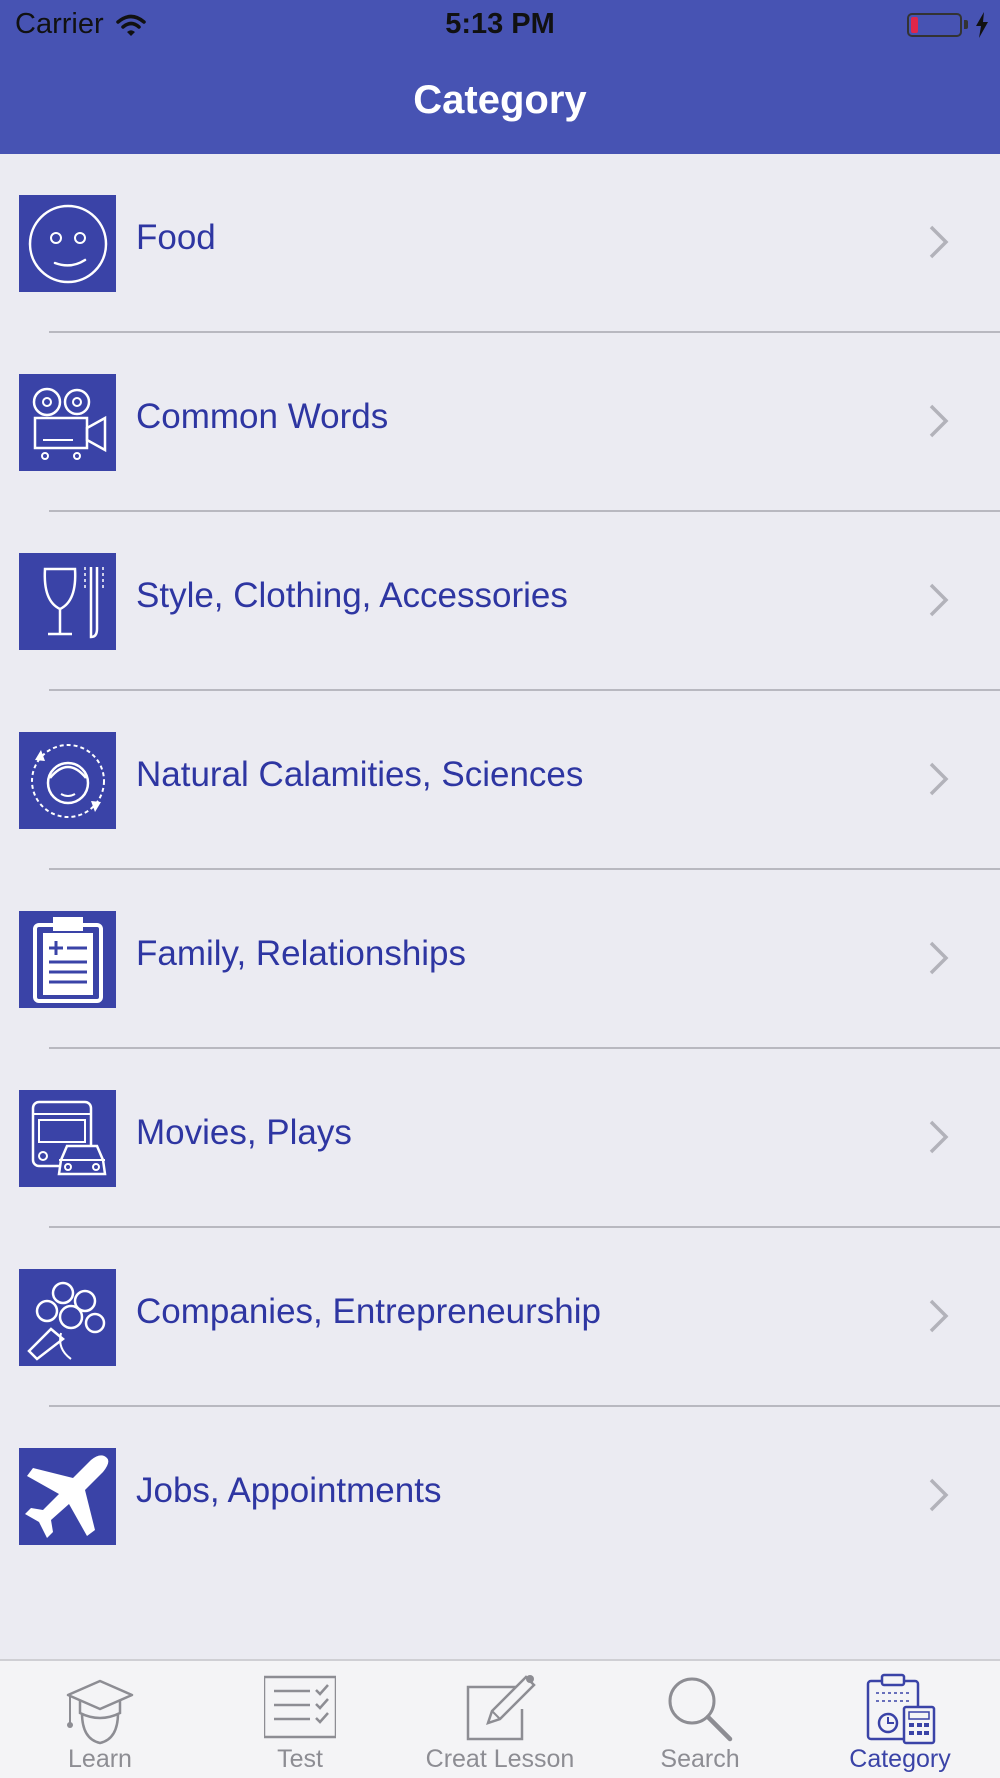  I want to click on tab-learn: Learn, so click(100, 1719).